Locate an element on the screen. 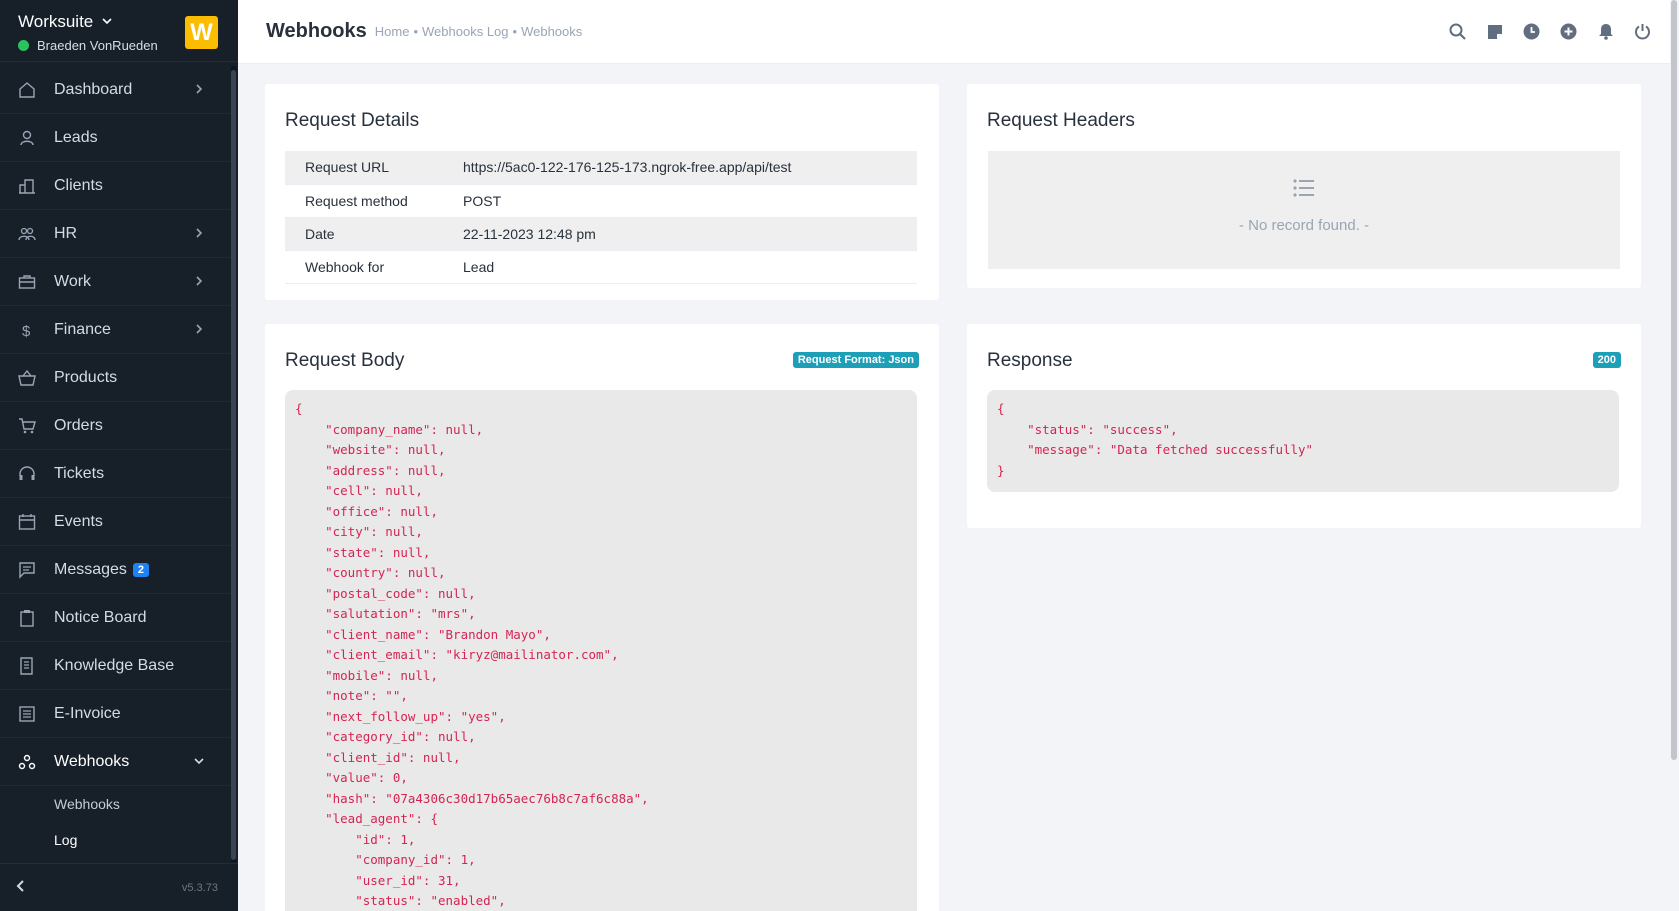  sidebar-item-leads: Leads is located at coordinates (115, 138).